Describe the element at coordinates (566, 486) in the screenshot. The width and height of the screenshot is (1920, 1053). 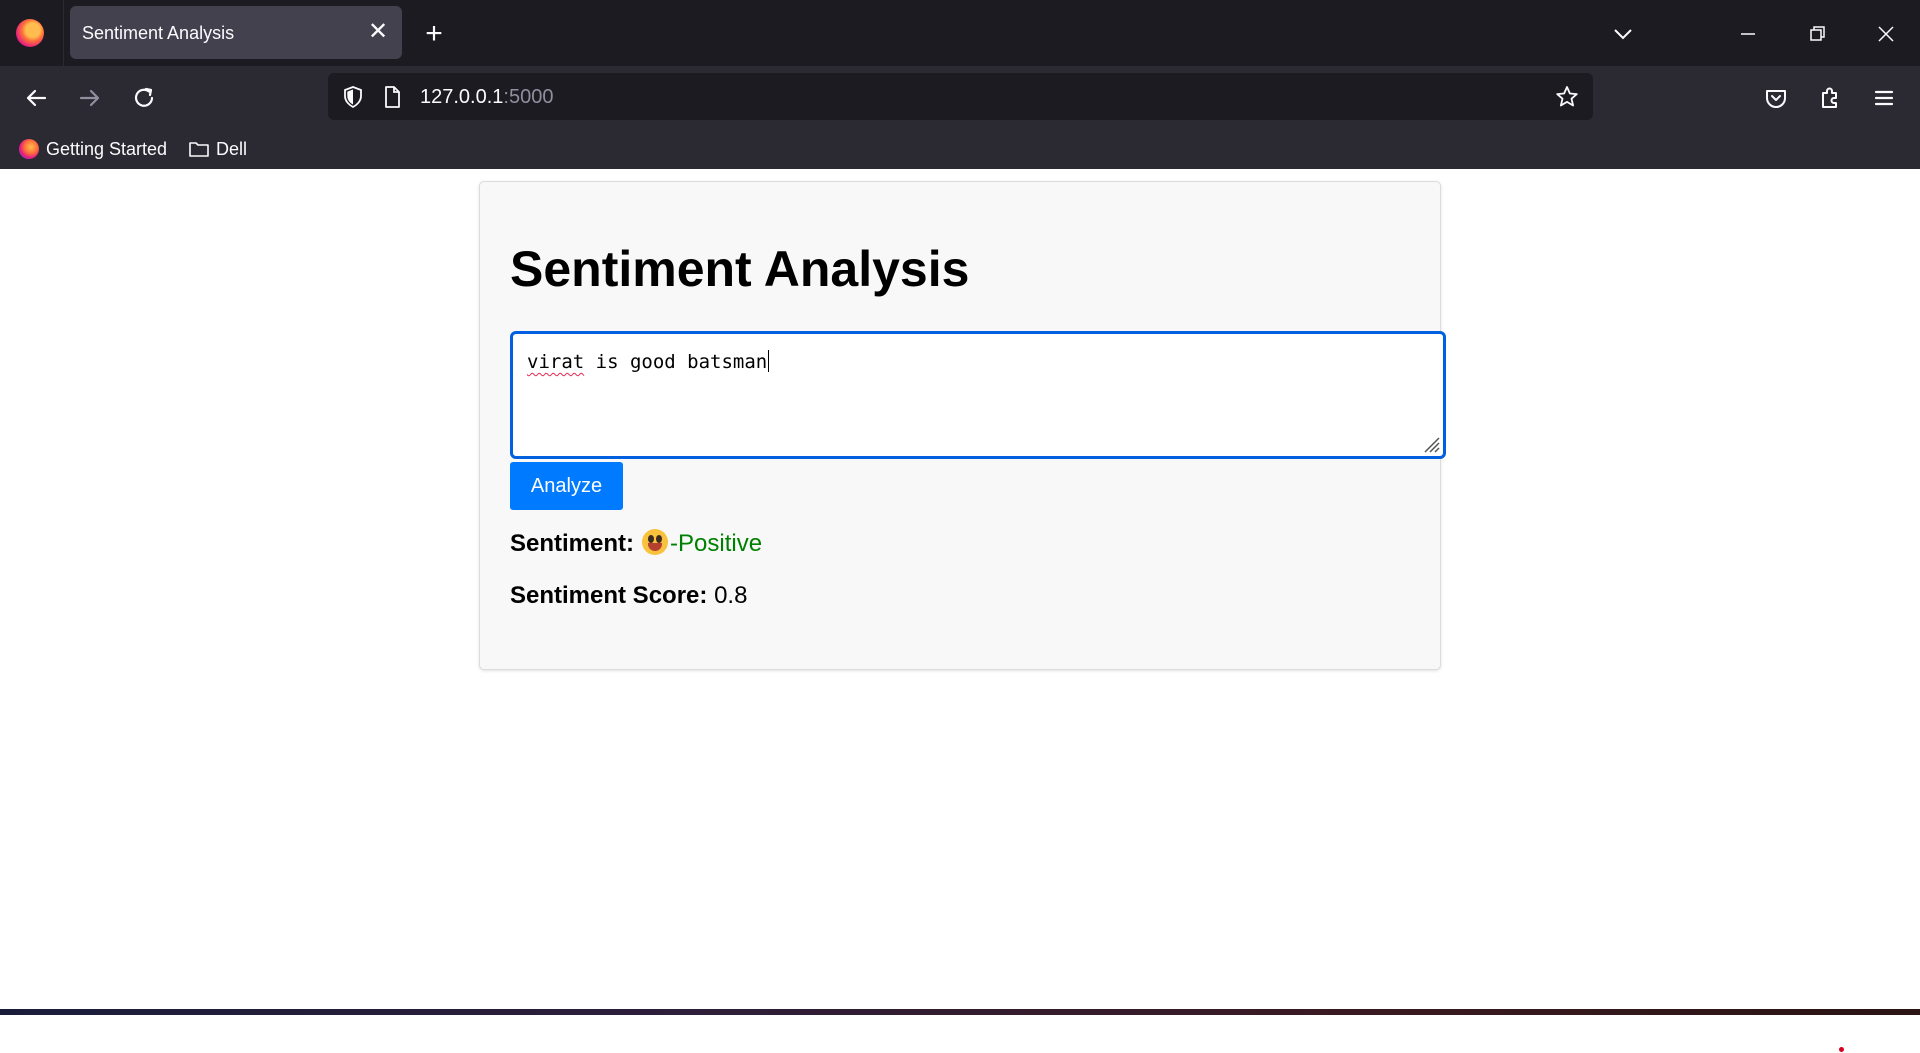
I see `analyze-button: Analyze` at that location.